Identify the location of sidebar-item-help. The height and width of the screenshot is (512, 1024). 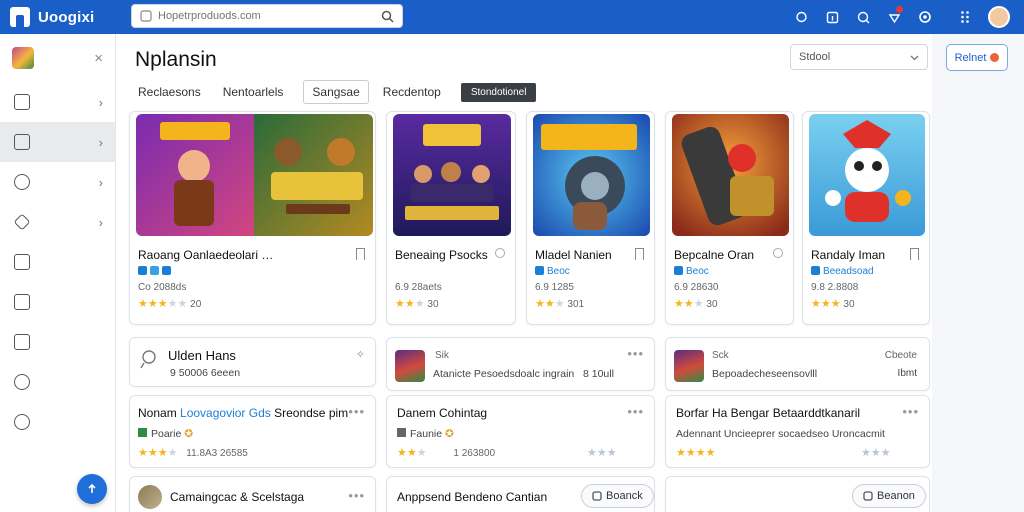
(57, 422).